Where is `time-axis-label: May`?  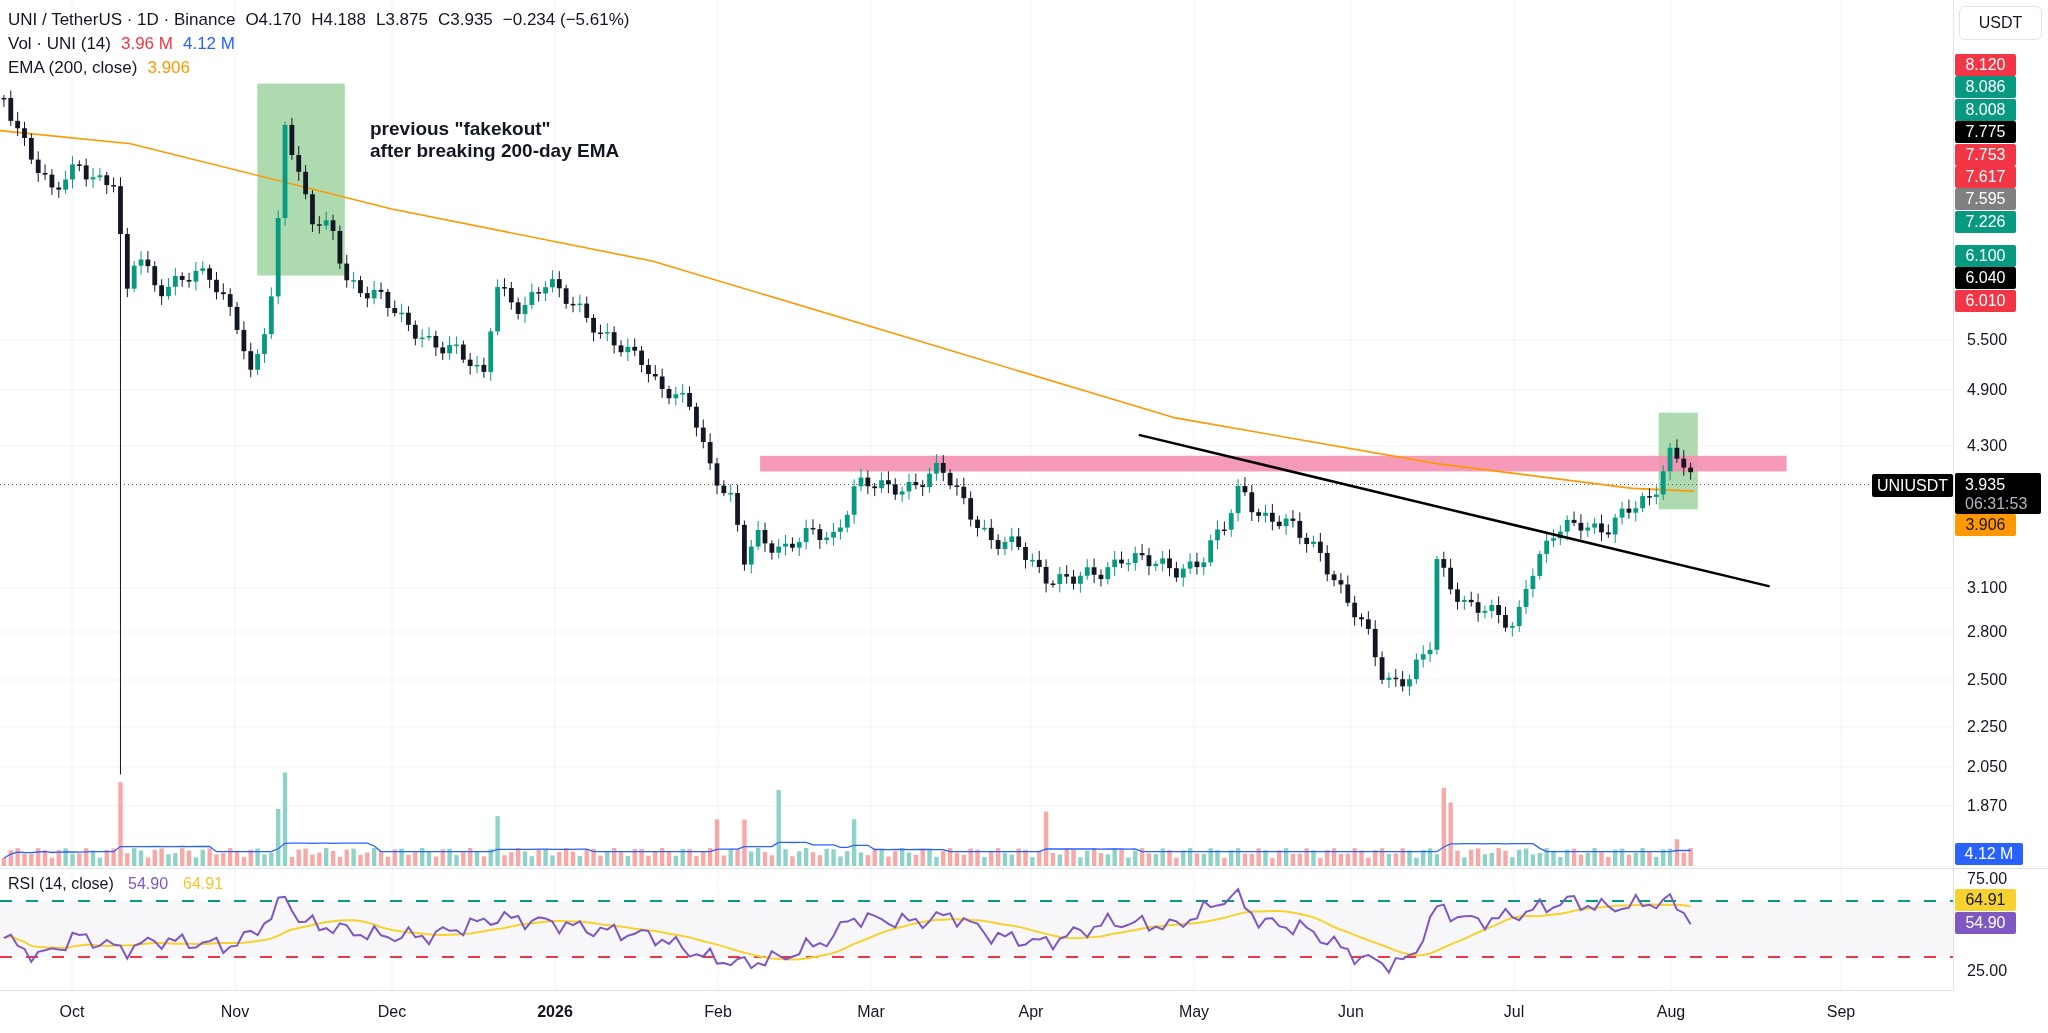
time-axis-label: May is located at coordinates (1194, 1012).